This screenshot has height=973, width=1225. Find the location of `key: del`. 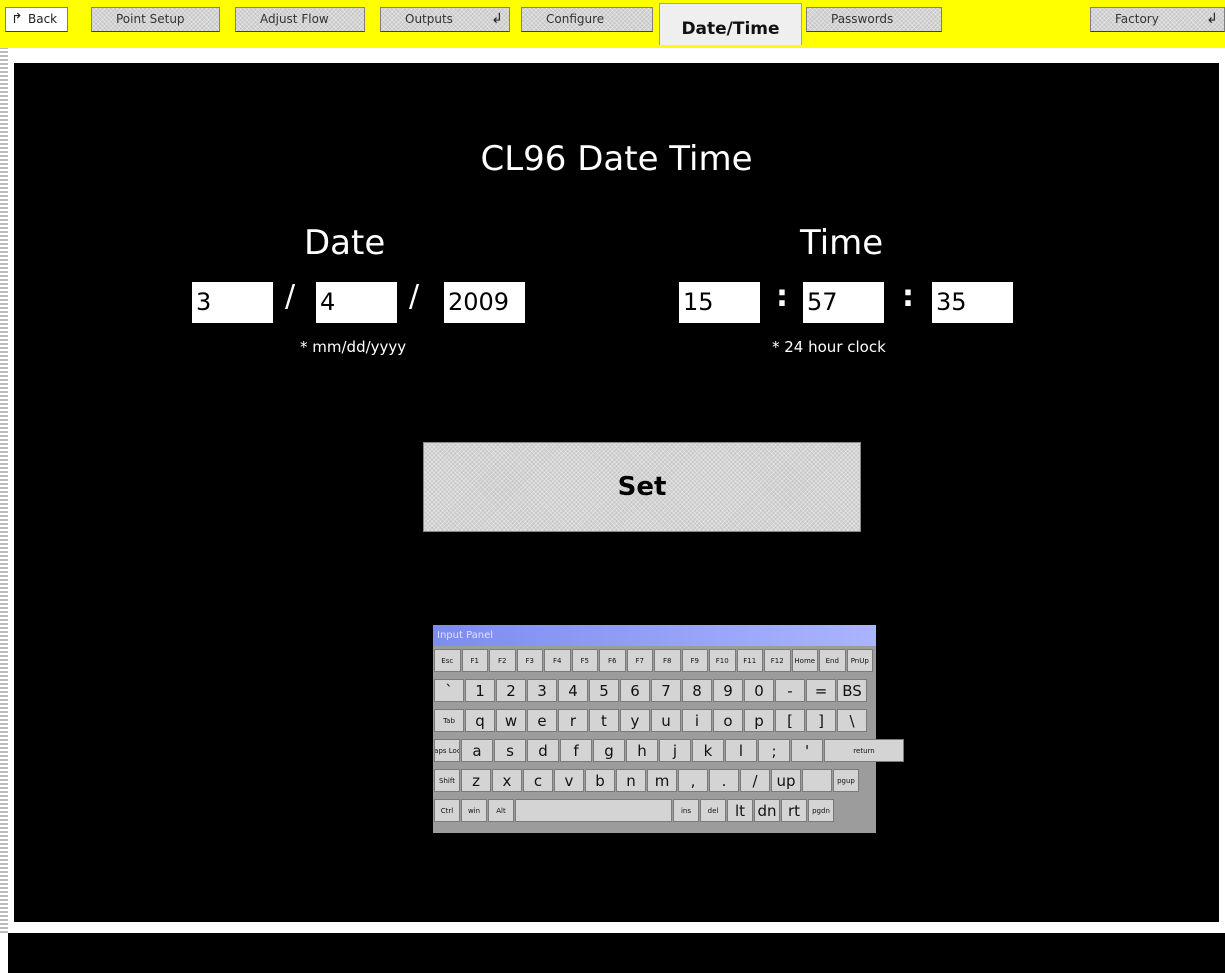

key: del is located at coordinates (713, 810).